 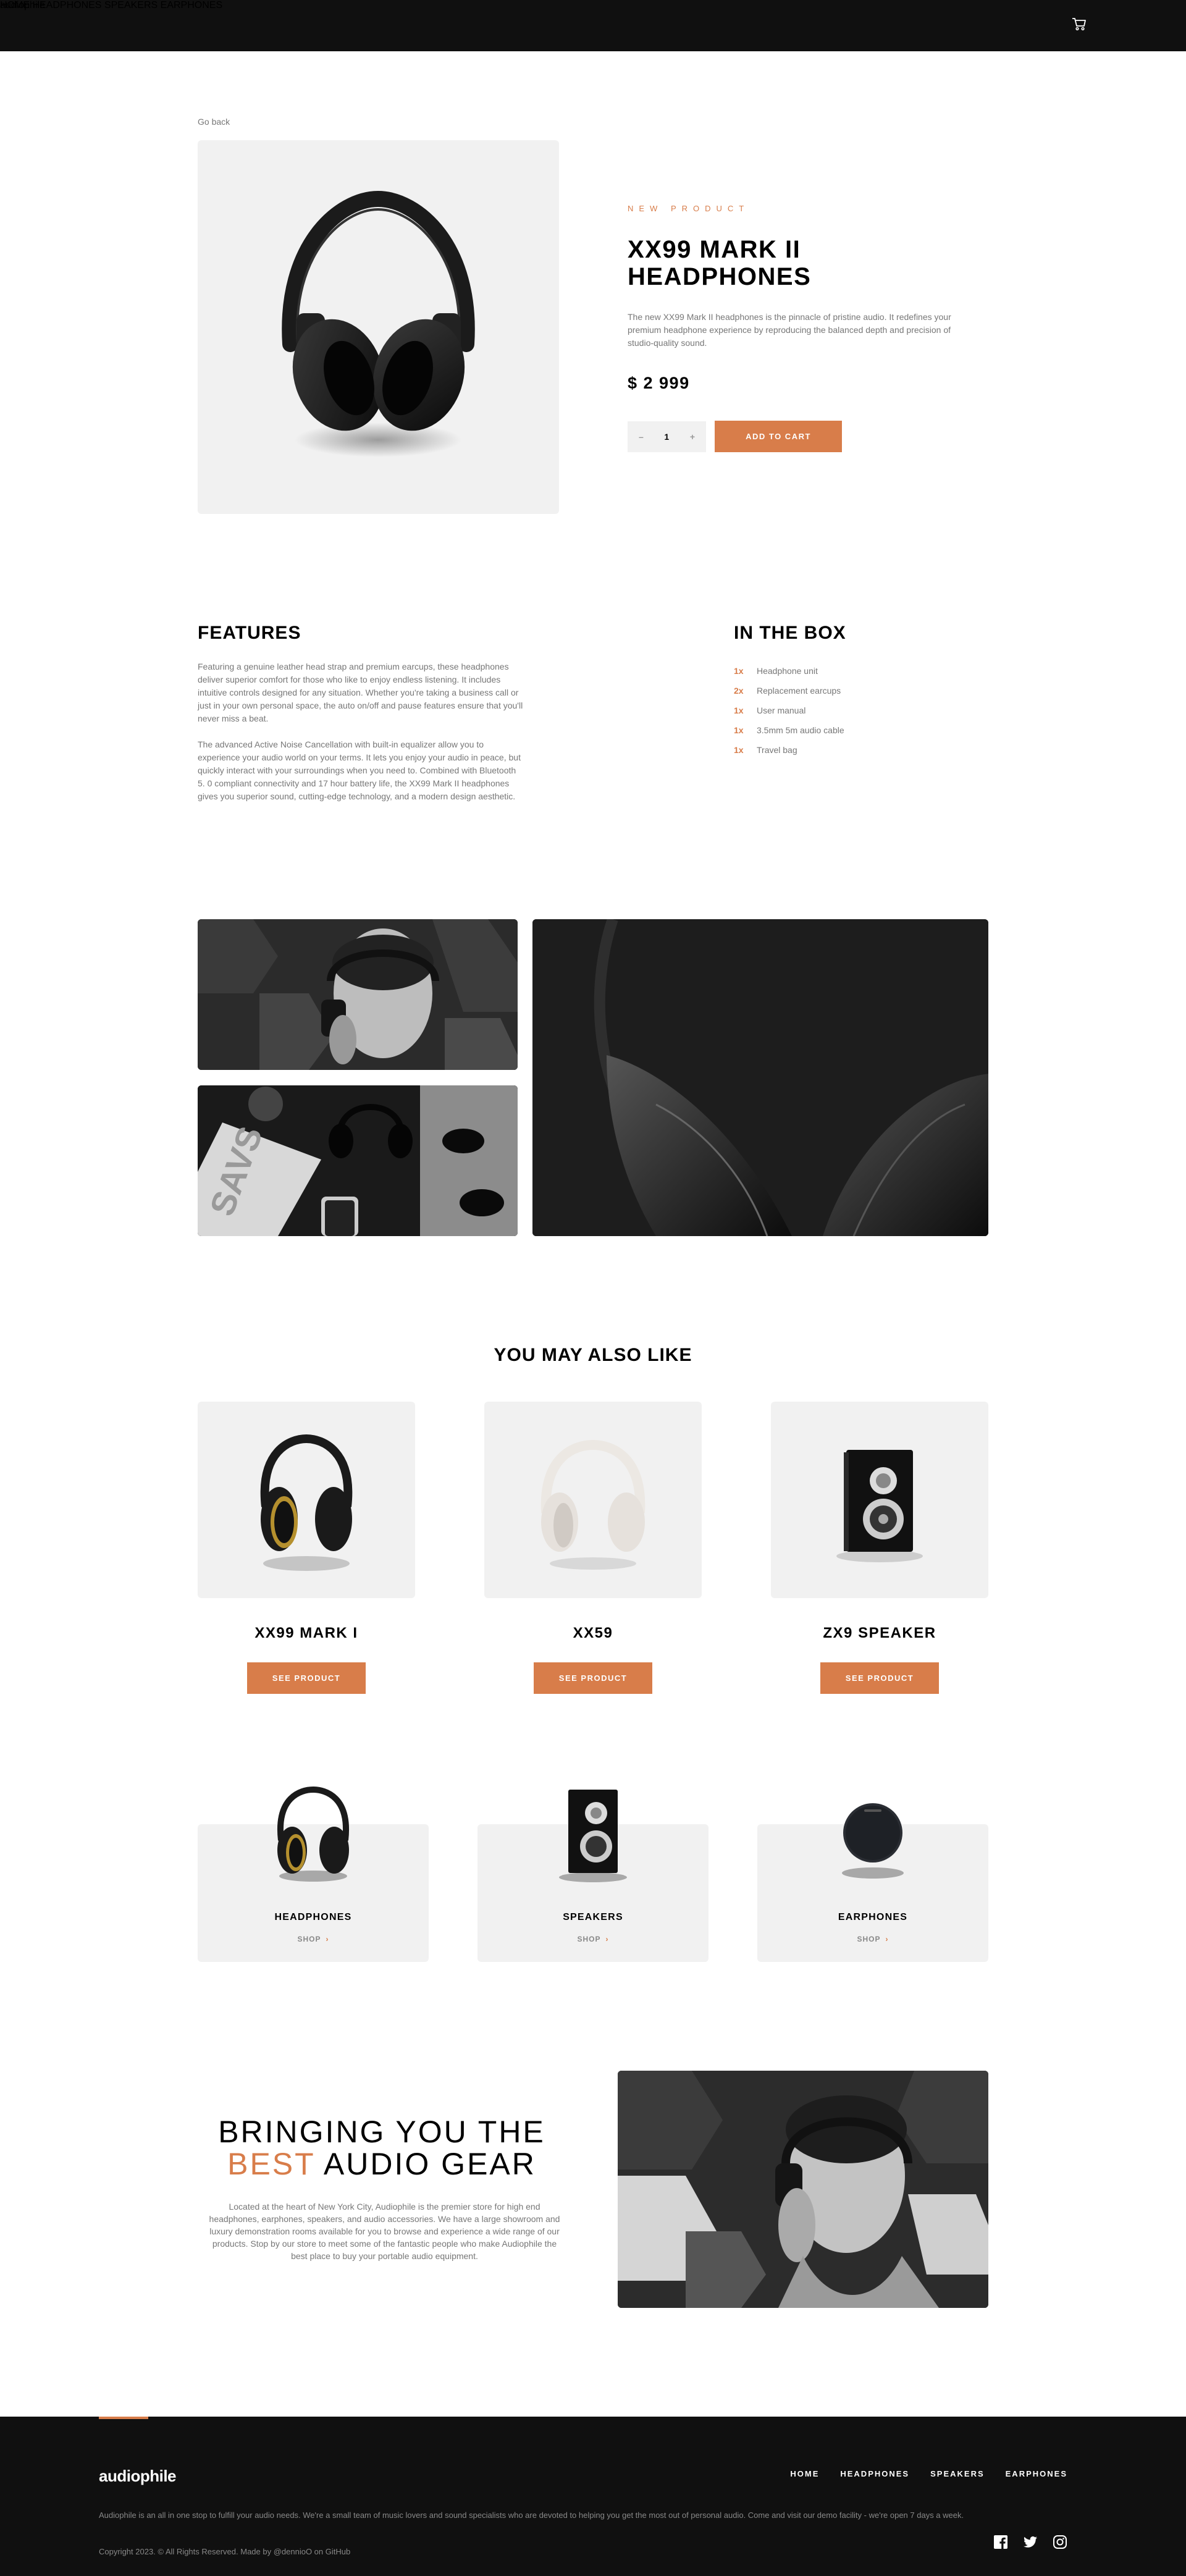 What do you see at coordinates (138, 2476) in the screenshot?
I see `footer-logo: audiophile` at bounding box center [138, 2476].